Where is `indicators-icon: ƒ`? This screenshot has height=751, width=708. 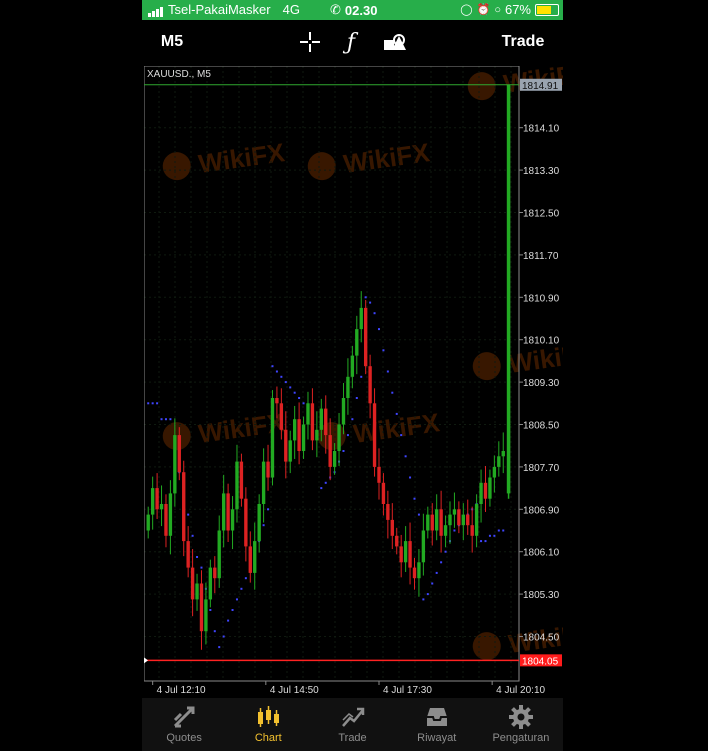 indicators-icon: ƒ is located at coordinates (351, 42).